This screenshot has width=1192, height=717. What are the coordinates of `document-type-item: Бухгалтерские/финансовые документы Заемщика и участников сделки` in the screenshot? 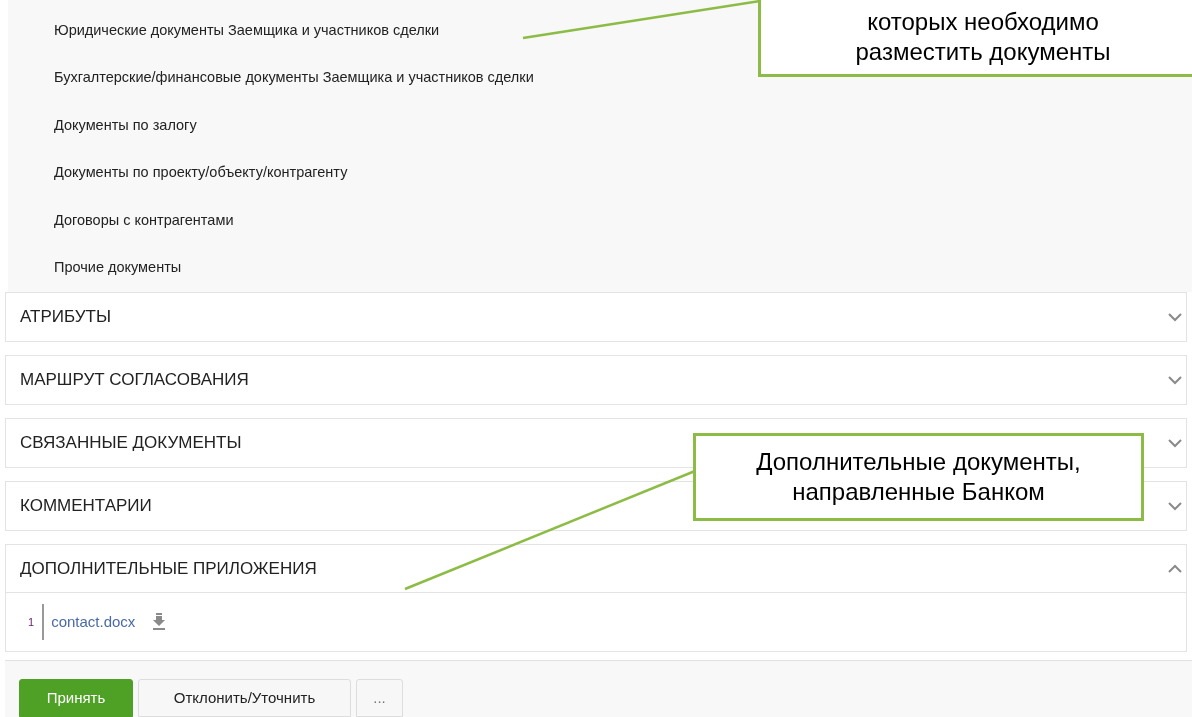 It's located at (294, 78).